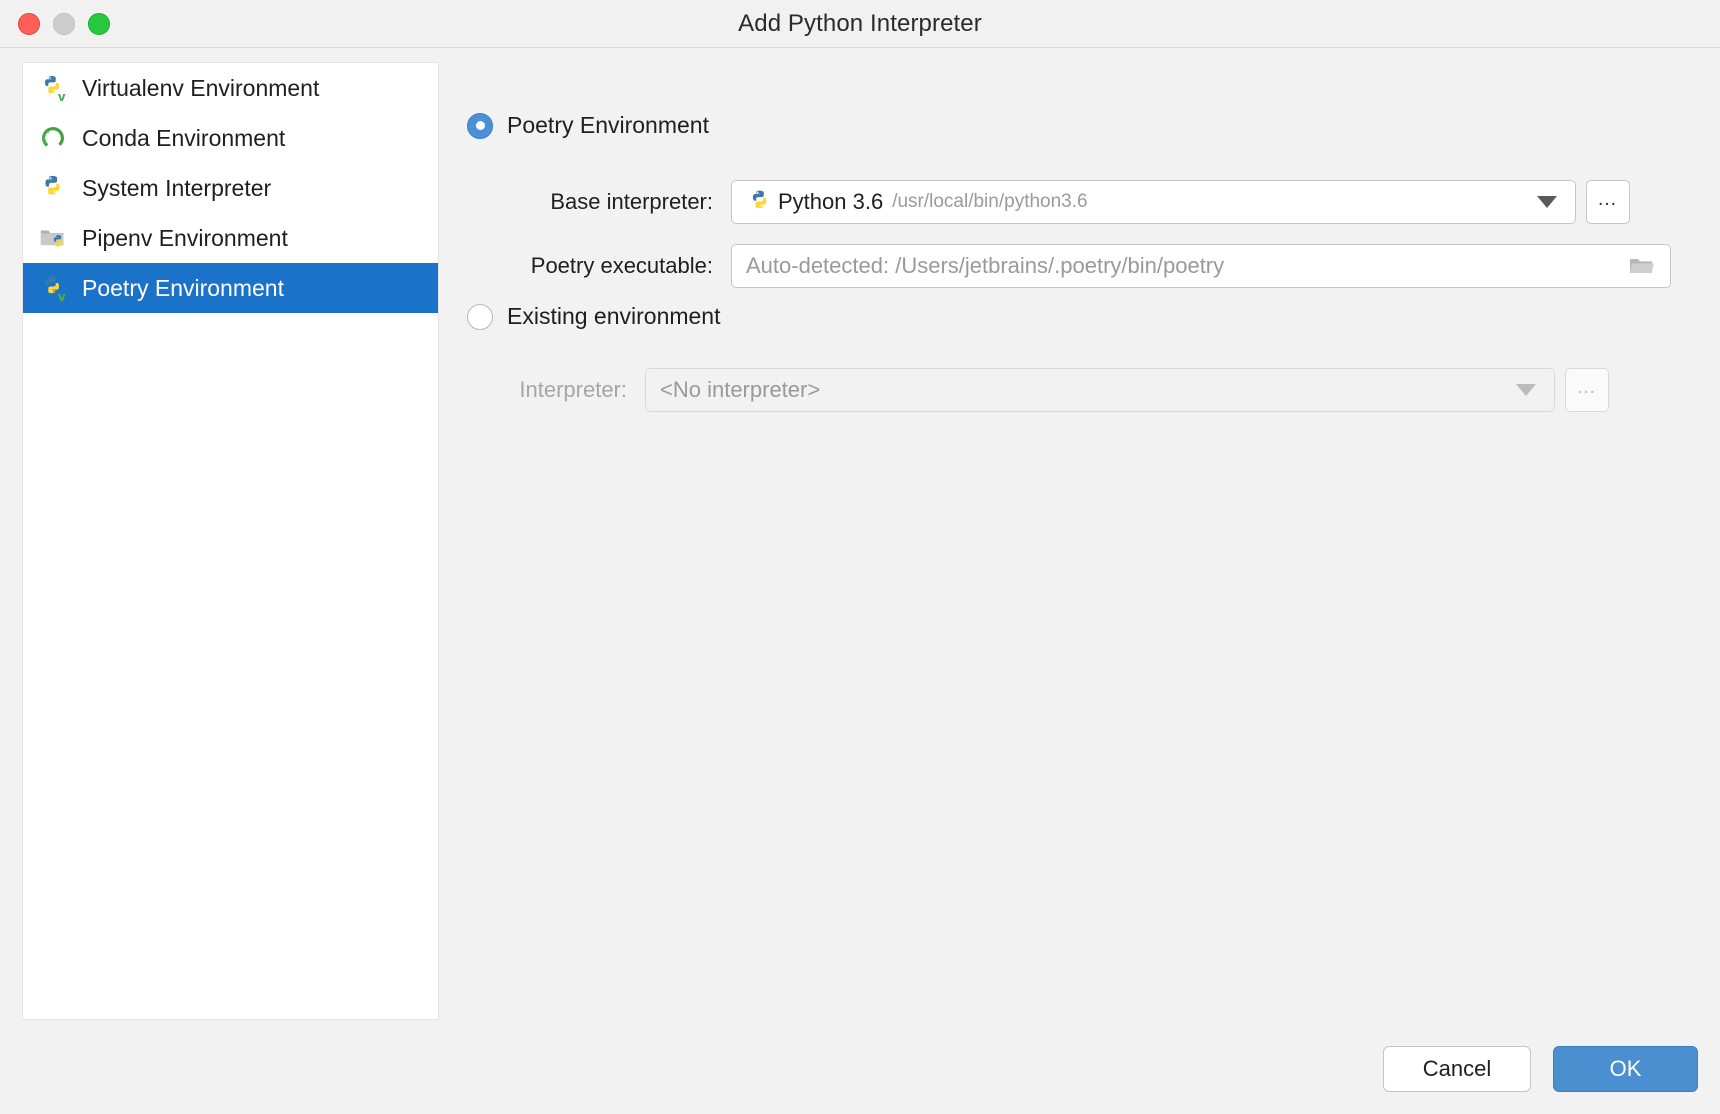  Describe the element at coordinates (831, 201) in the screenshot. I see `base-interpreter-value: Python 3.6` at that location.